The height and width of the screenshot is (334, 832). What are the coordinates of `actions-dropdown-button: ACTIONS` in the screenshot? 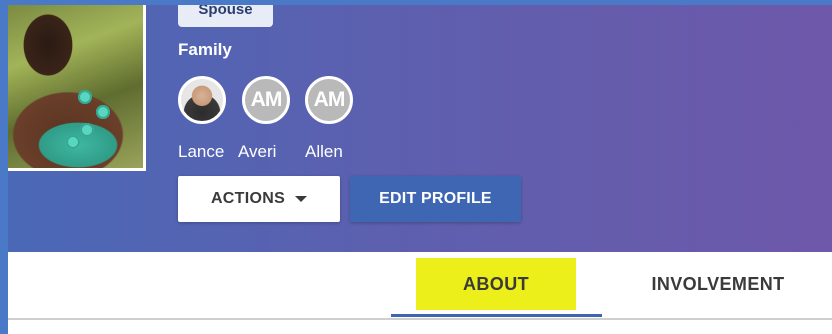 It's located at (259, 199).